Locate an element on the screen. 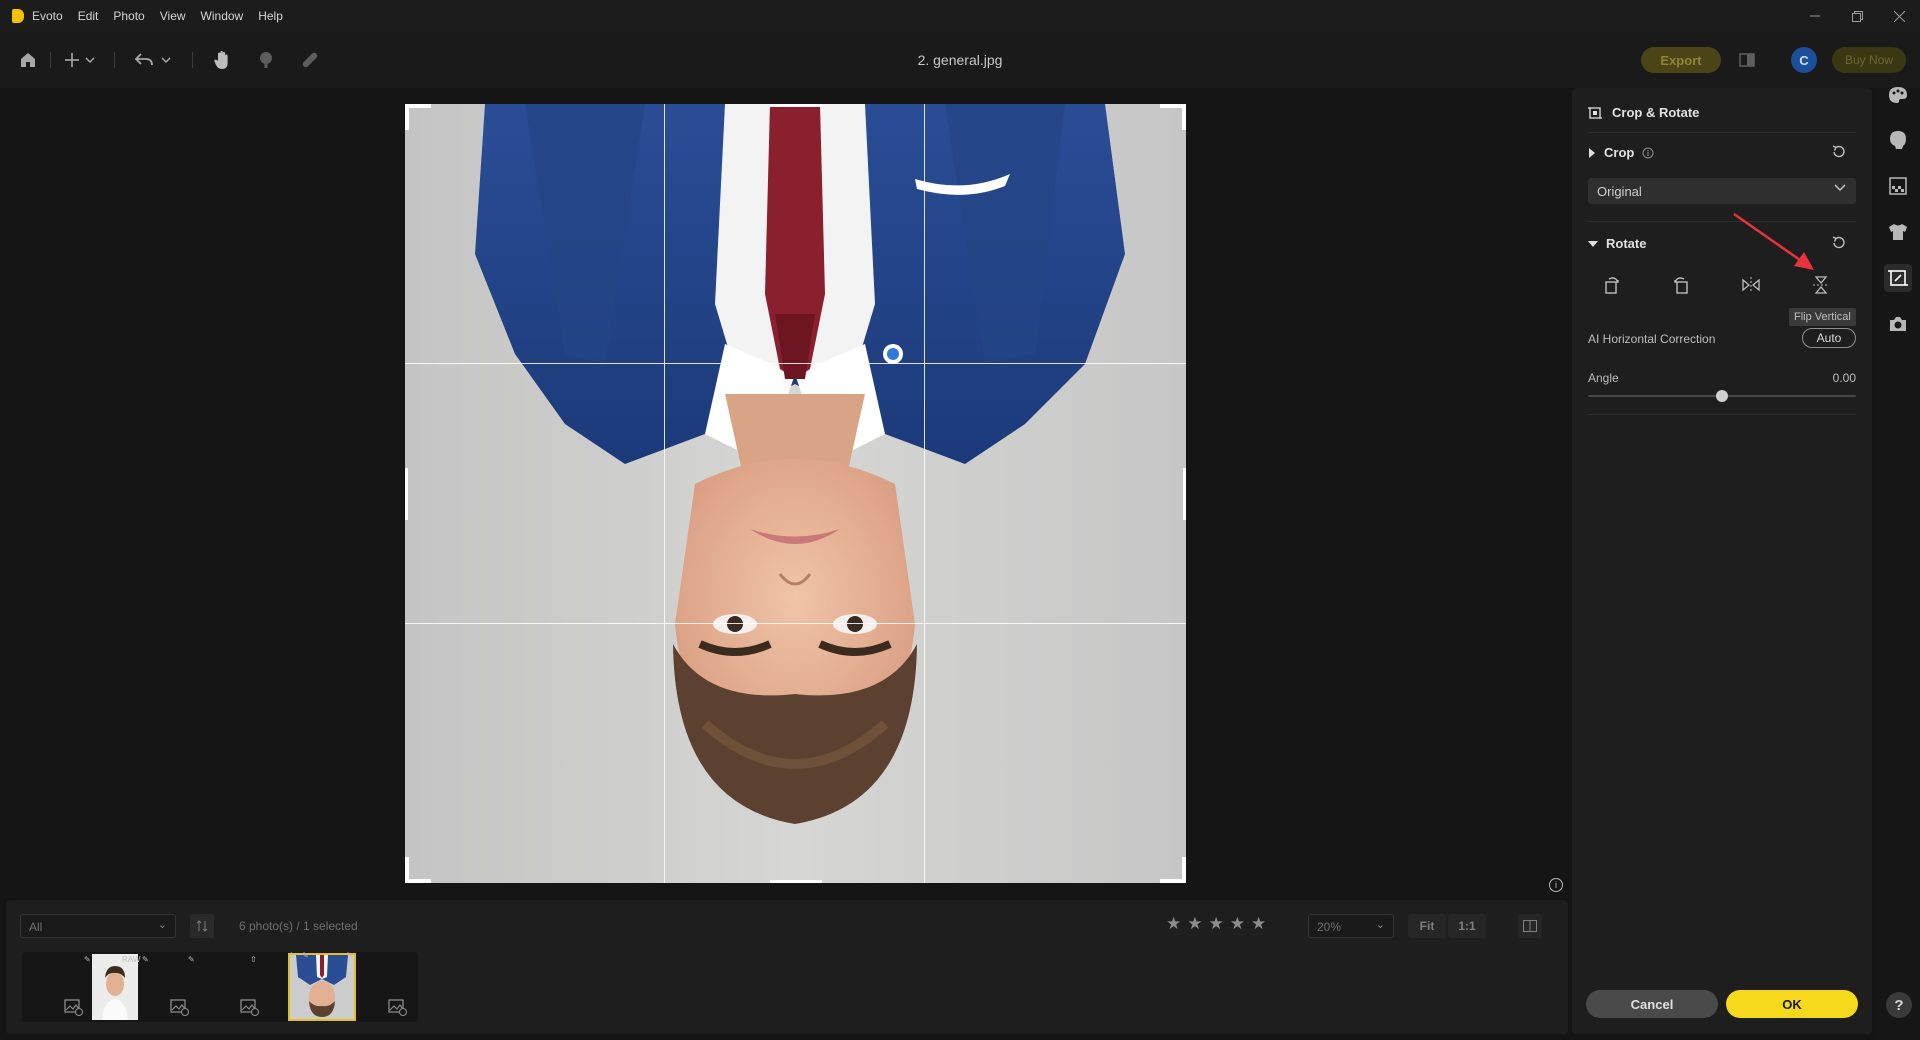 This screenshot has width=1920, height=1040. zoom-select: 20% ⌄ is located at coordinates (1351, 926).